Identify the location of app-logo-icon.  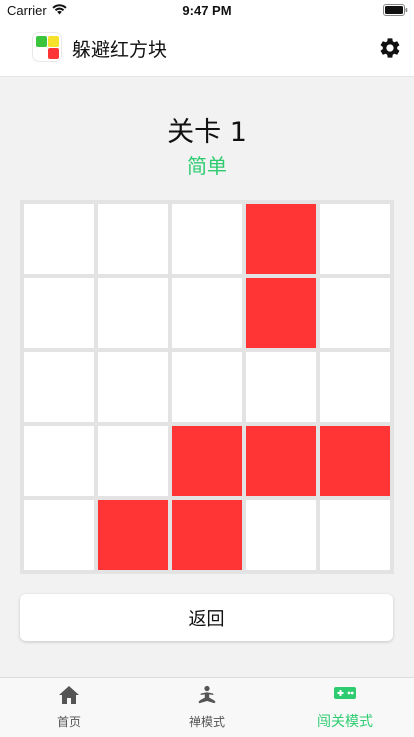
(47, 47).